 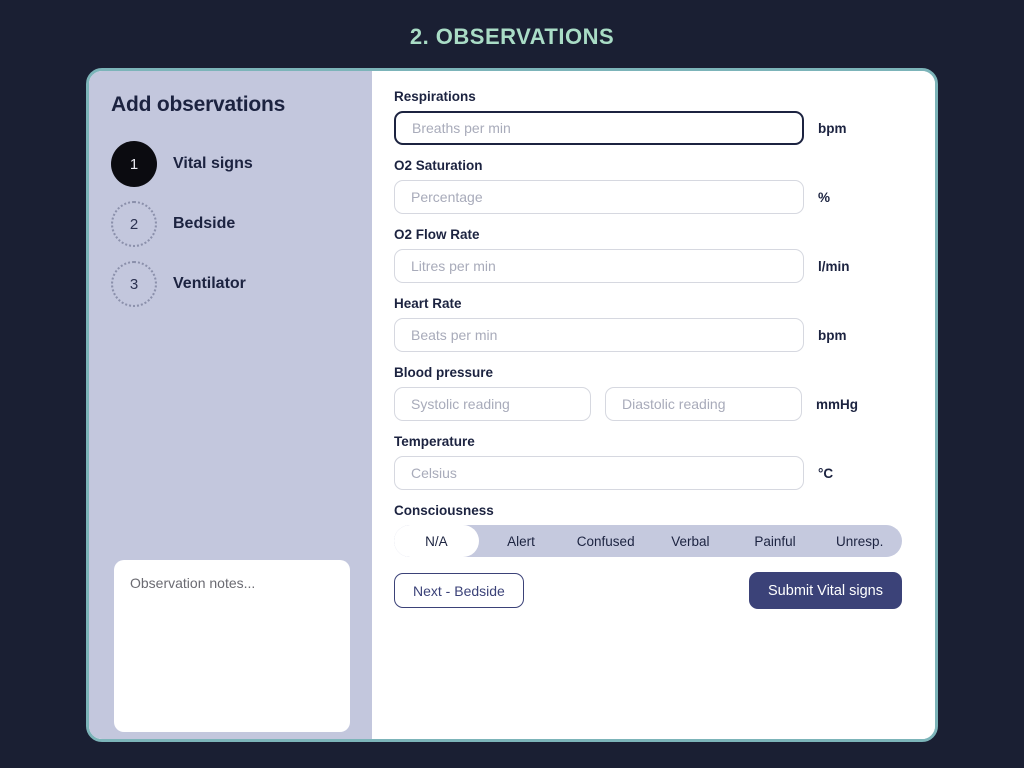 What do you see at coordinates (824, 197) in the screenshot?
I see `unit-o2-saturation: %` at bounding box center [824, 197].